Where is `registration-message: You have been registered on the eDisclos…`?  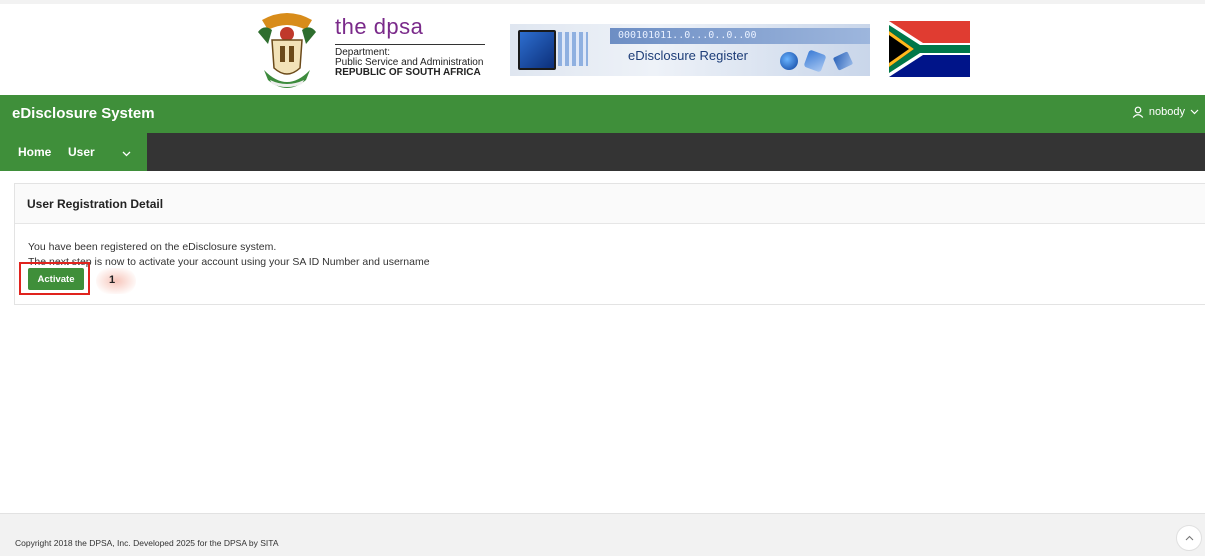 registration-message: You have been registered on the eDisclos… is located at coordinates (152, 247).